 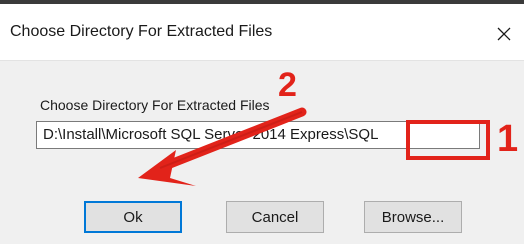 What do you see at coordinates (275, 217) in the screenshot?
I see `cancel-button: Cancel` at bounding box center [275, 217].